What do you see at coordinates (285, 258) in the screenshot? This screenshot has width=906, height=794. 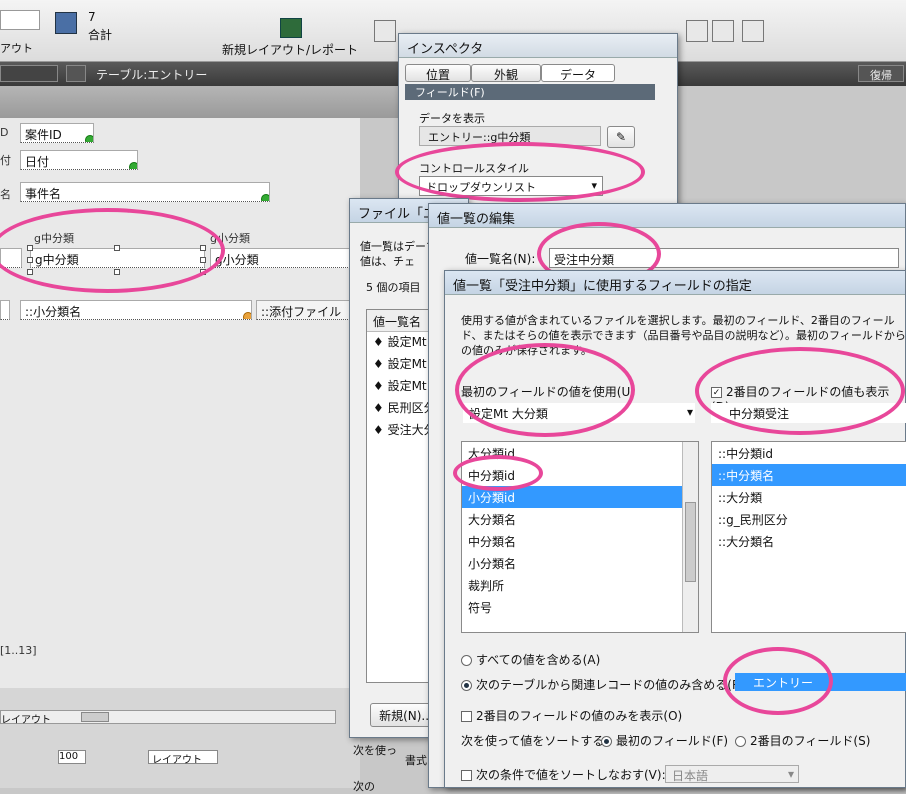 I see `g-small-field: g小分類` at bounding box center [285, 258].